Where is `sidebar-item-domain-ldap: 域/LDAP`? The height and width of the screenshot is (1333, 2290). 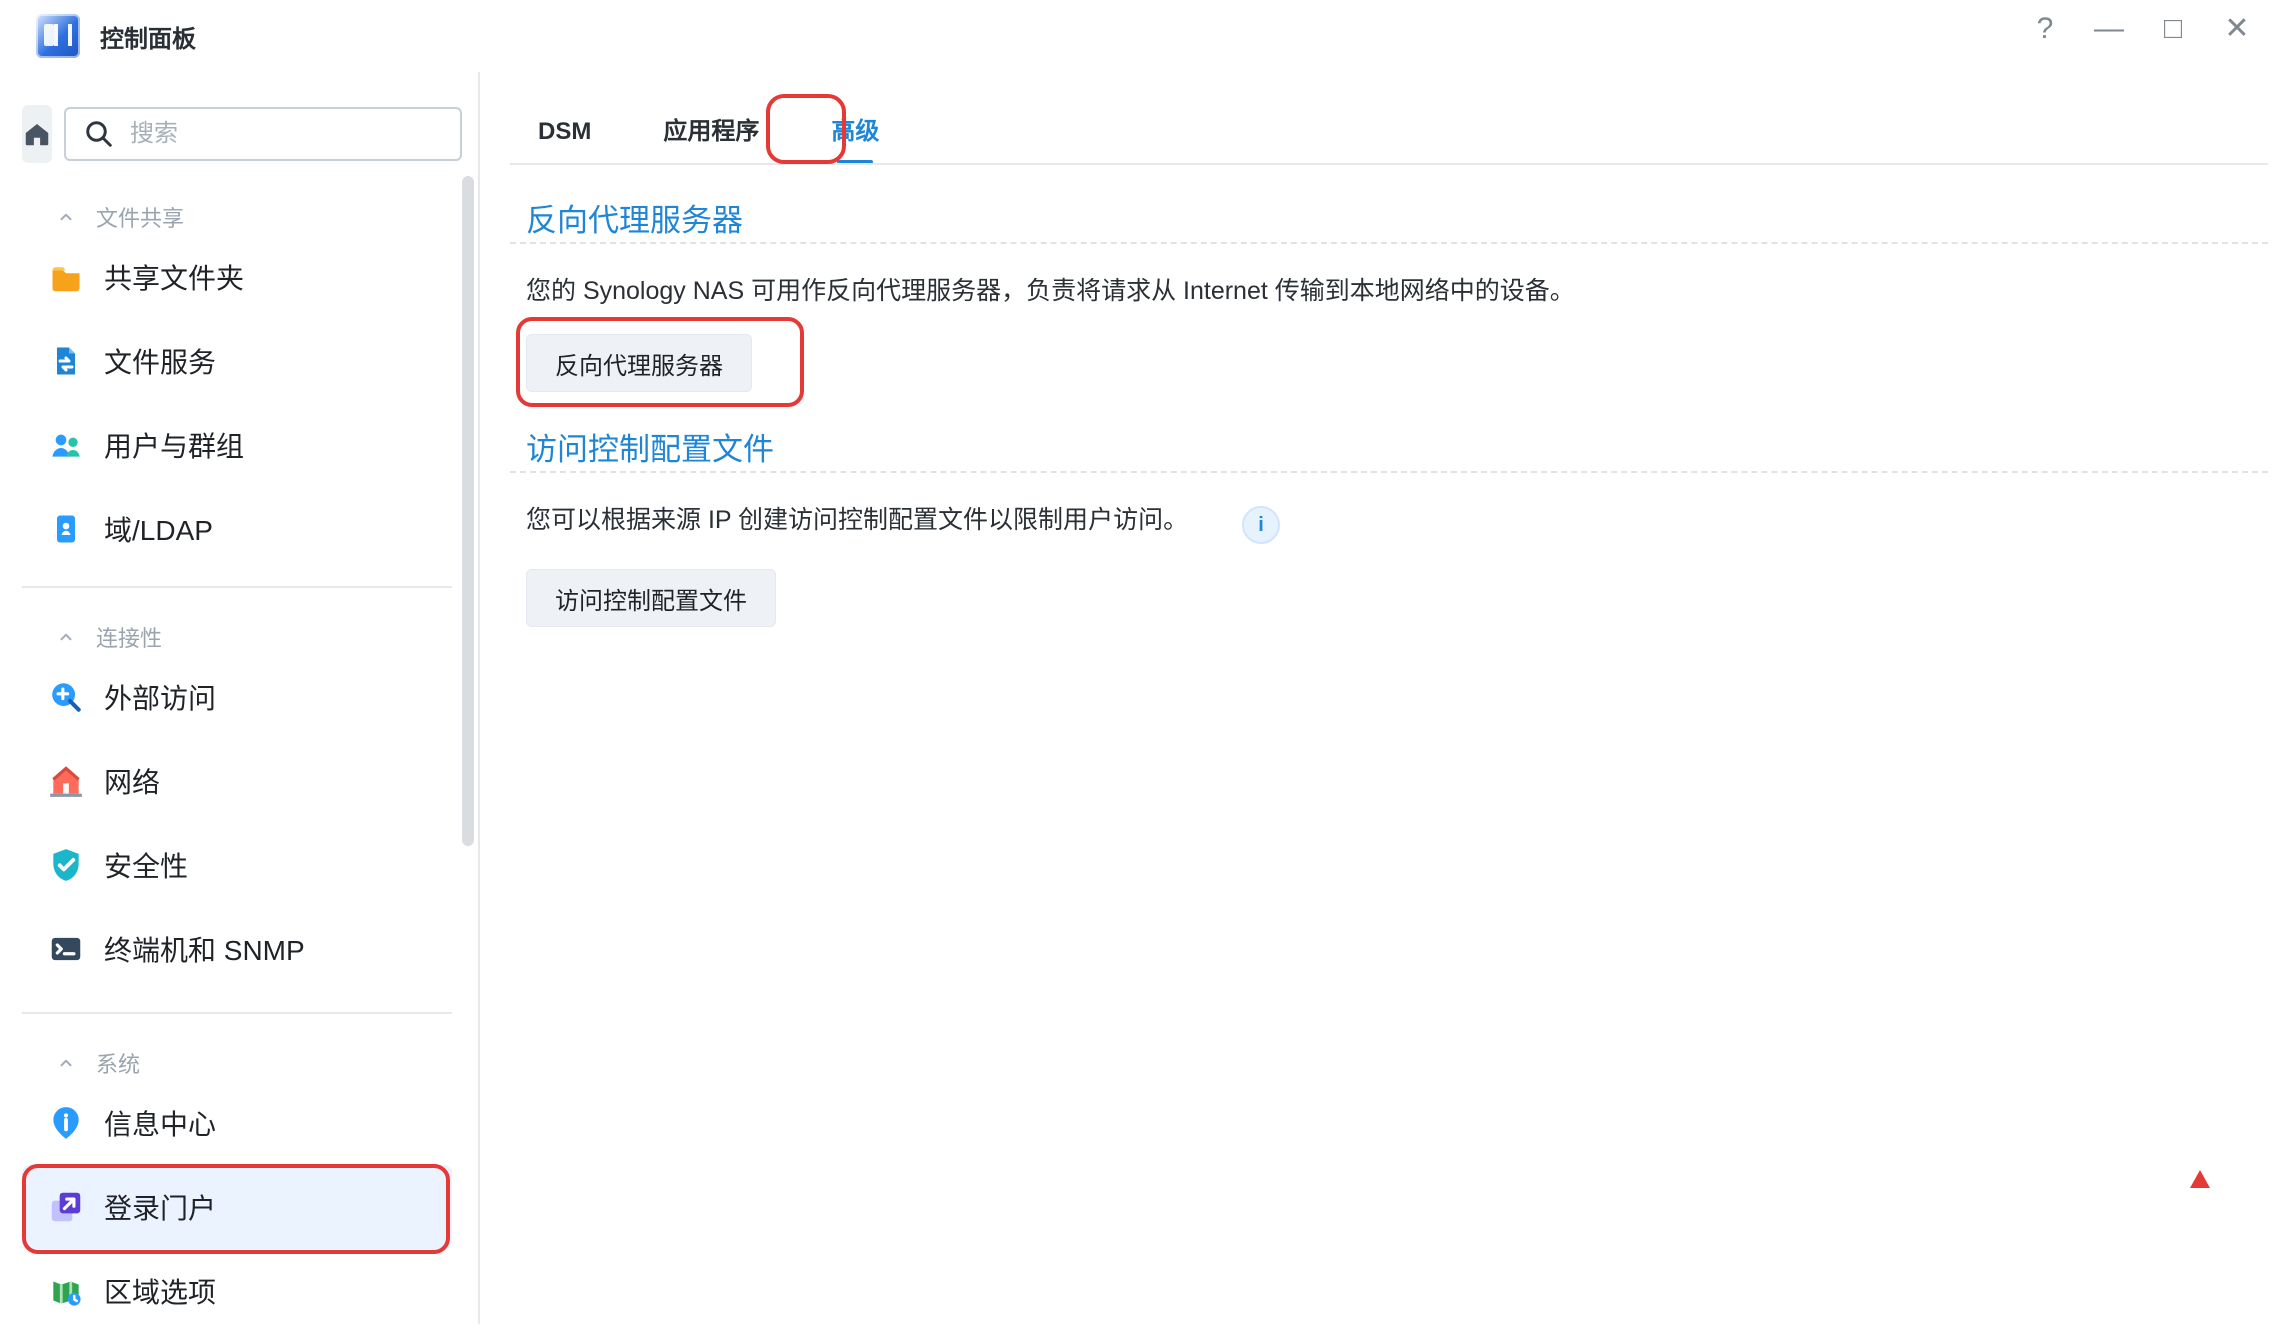 sidebar-item-domain-ldap: 域/LDAP is located at coordinates (237, 529).